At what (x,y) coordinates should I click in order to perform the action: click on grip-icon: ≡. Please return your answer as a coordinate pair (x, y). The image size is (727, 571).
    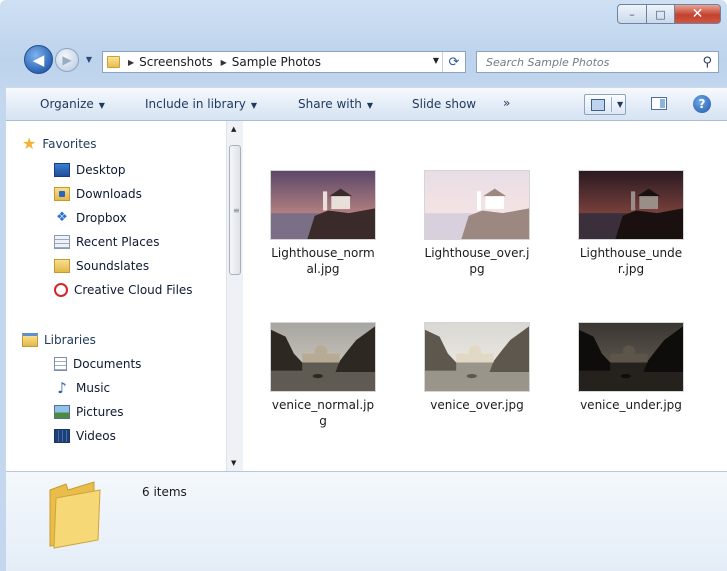
    Looking at the image, I should click on (236, 210).